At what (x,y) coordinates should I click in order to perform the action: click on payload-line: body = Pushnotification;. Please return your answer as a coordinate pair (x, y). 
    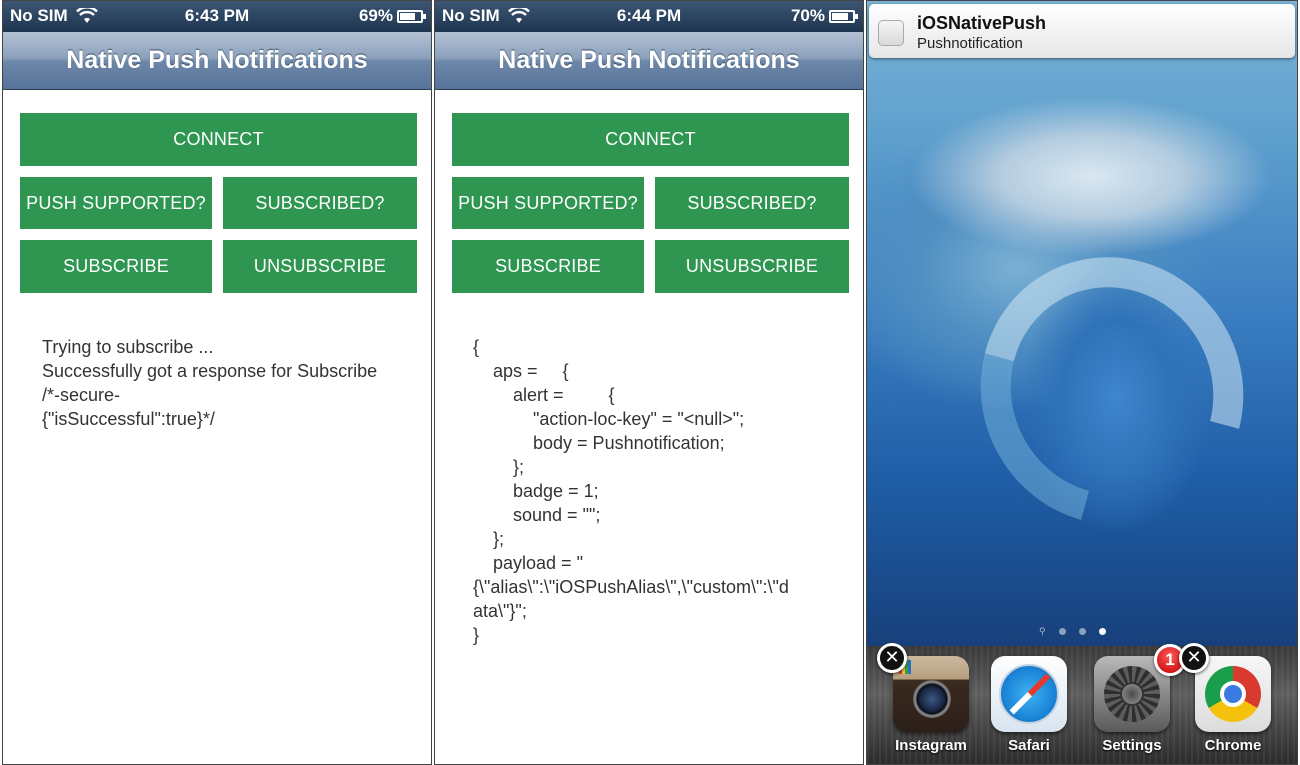
    Looking at the image, I should click on (599, 443).